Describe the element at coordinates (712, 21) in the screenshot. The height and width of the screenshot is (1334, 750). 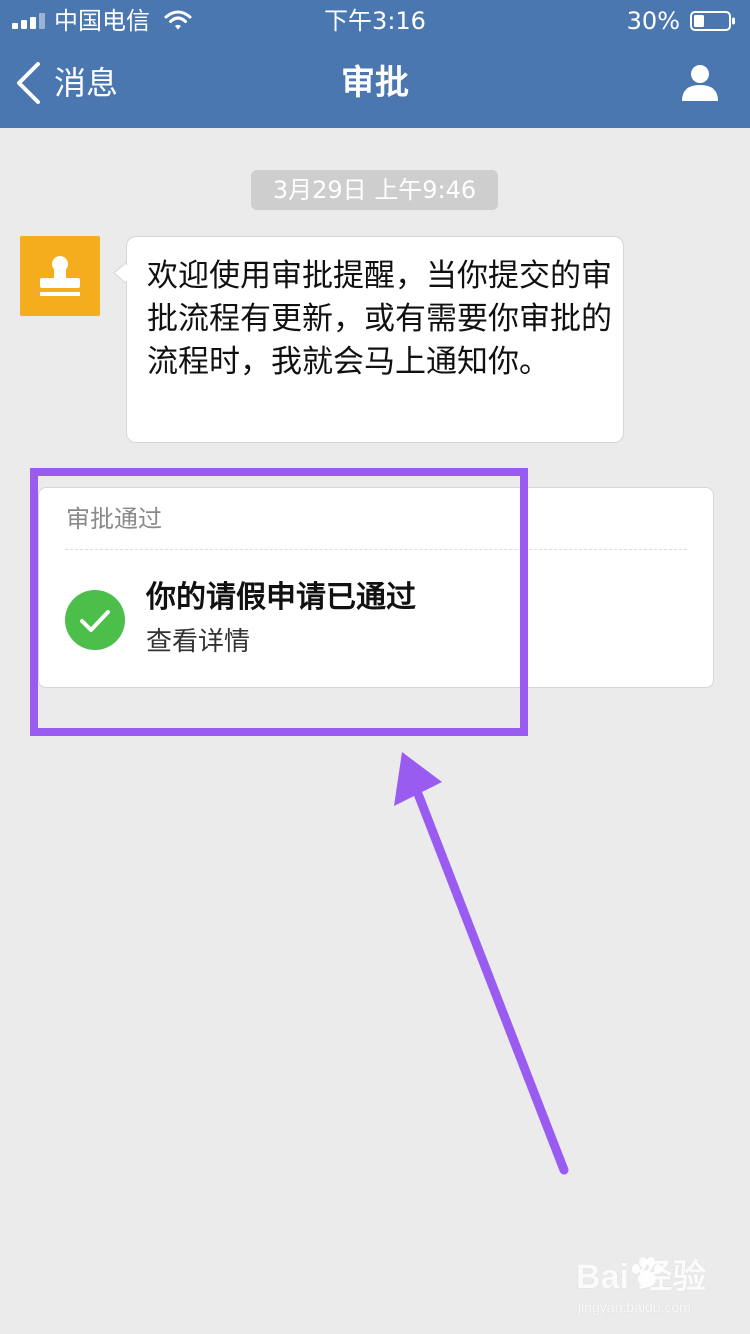
I see `battery-icon` at that location.